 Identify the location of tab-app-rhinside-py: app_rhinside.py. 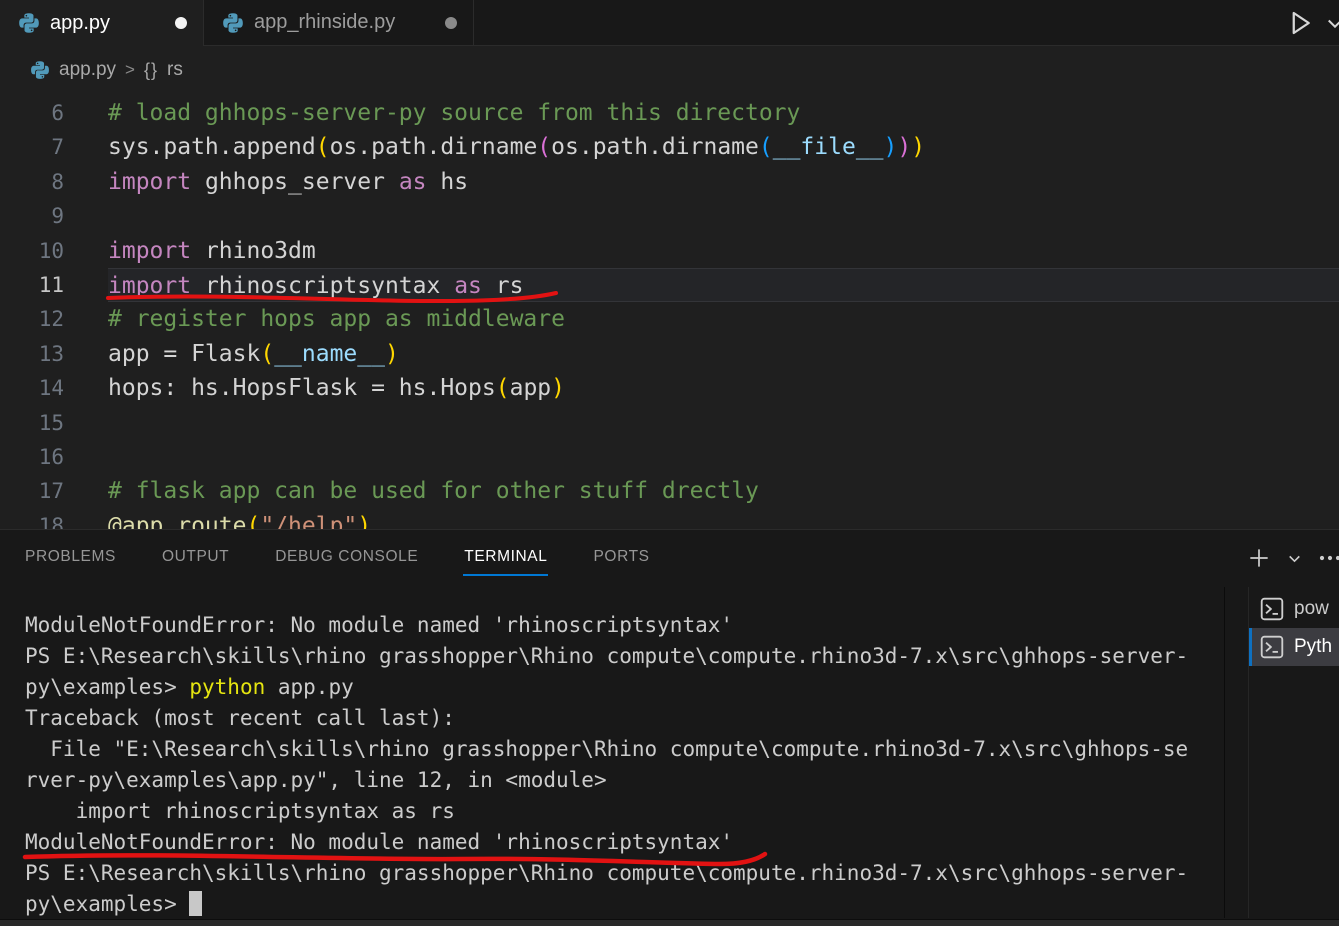
(339, 22).